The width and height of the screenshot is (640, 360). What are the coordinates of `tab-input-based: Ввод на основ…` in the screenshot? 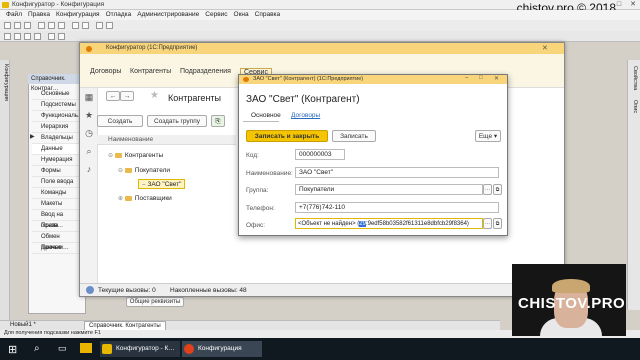 It's located at (58, 219).